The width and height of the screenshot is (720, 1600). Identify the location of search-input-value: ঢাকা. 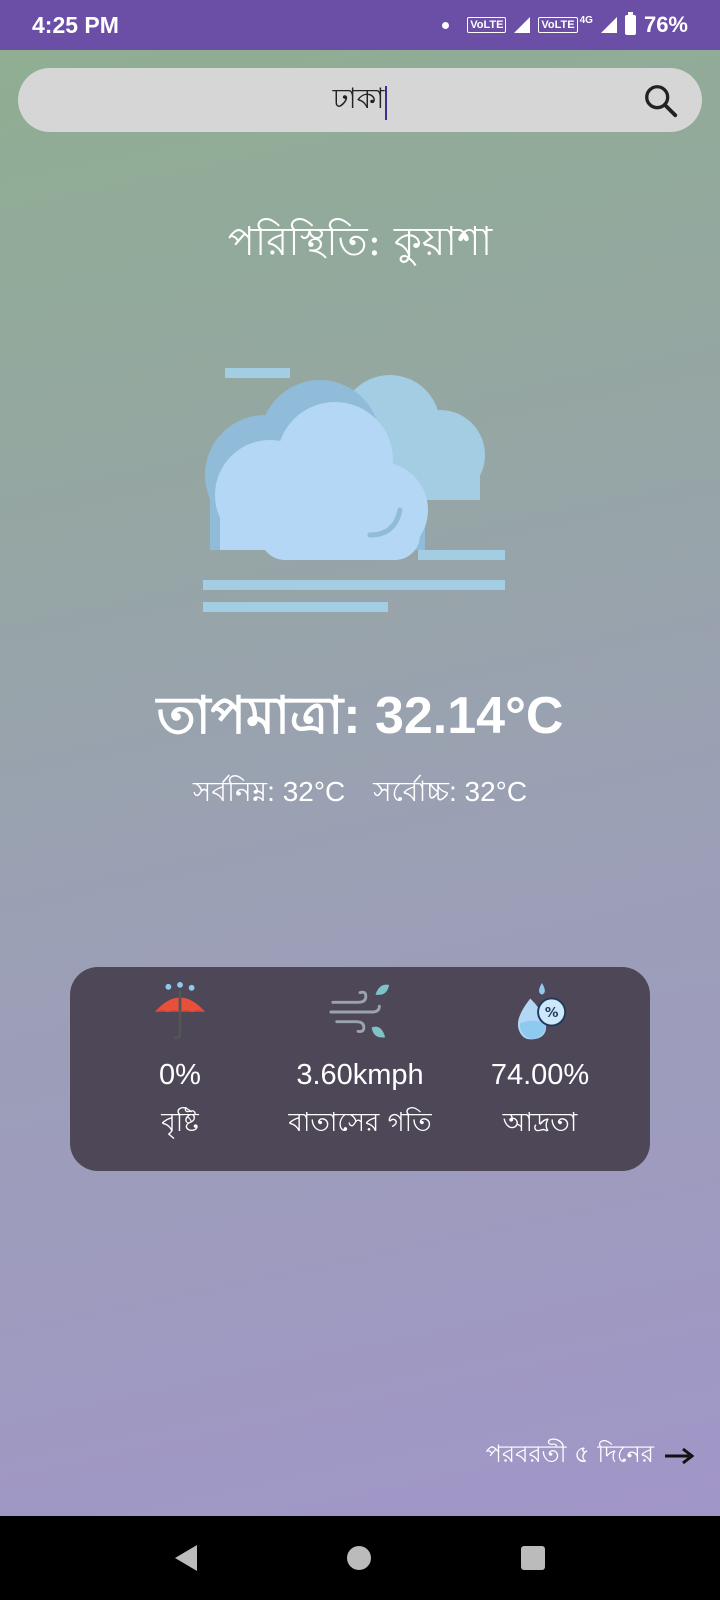
(358, 98).